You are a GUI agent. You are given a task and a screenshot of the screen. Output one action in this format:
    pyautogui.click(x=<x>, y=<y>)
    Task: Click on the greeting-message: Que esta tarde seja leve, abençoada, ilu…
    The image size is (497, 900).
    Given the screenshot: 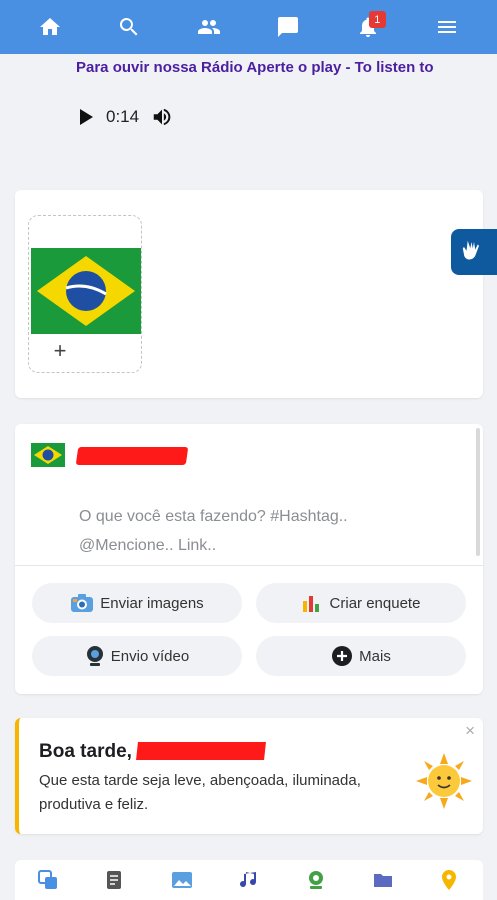 What is the action you would take?
    pyautogui.click(x=200, y=792)
    